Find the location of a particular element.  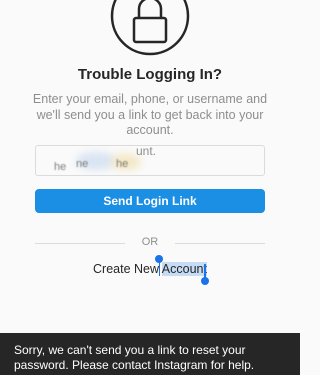

lock-icon is located at coordinates (150, 28).